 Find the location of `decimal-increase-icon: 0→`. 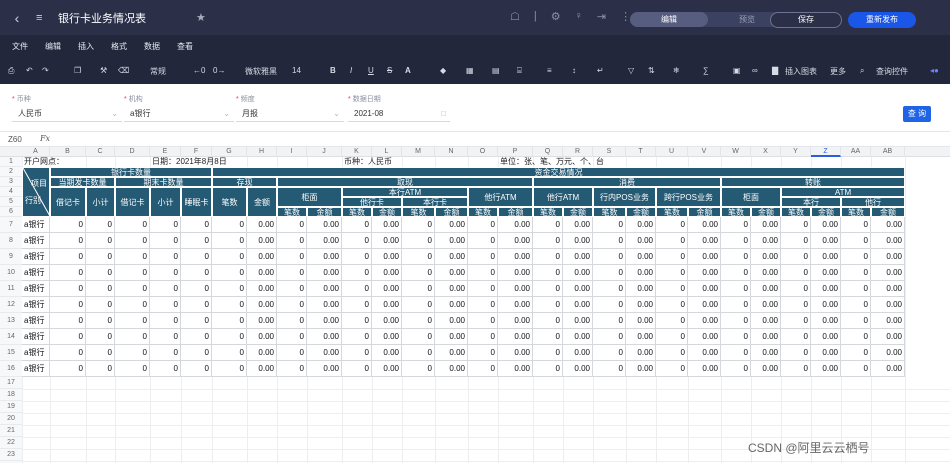

decimal-increase-icon: 0→ is located at coordinates (219, 70).